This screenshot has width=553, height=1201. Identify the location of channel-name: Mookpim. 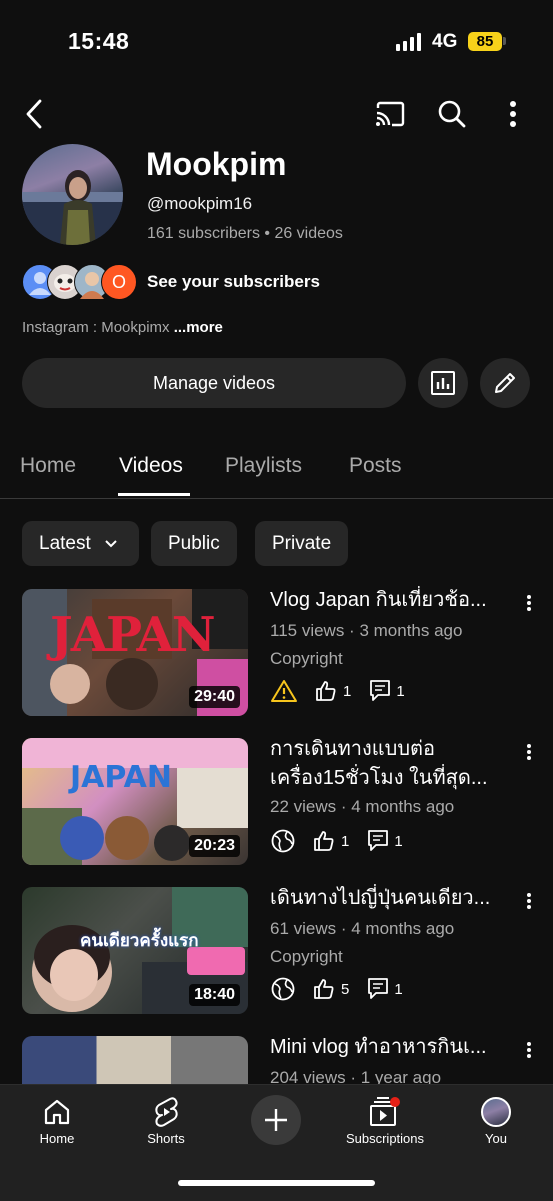
(216, 164).